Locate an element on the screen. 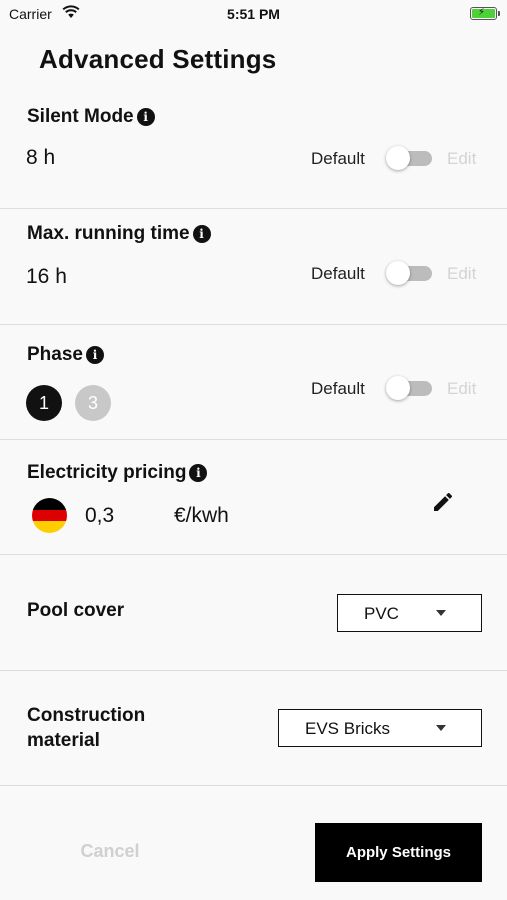 This screenshot has width=507, height=900. construction-material-dropdown: EVS Bricks is located at coordinates (380, 728).